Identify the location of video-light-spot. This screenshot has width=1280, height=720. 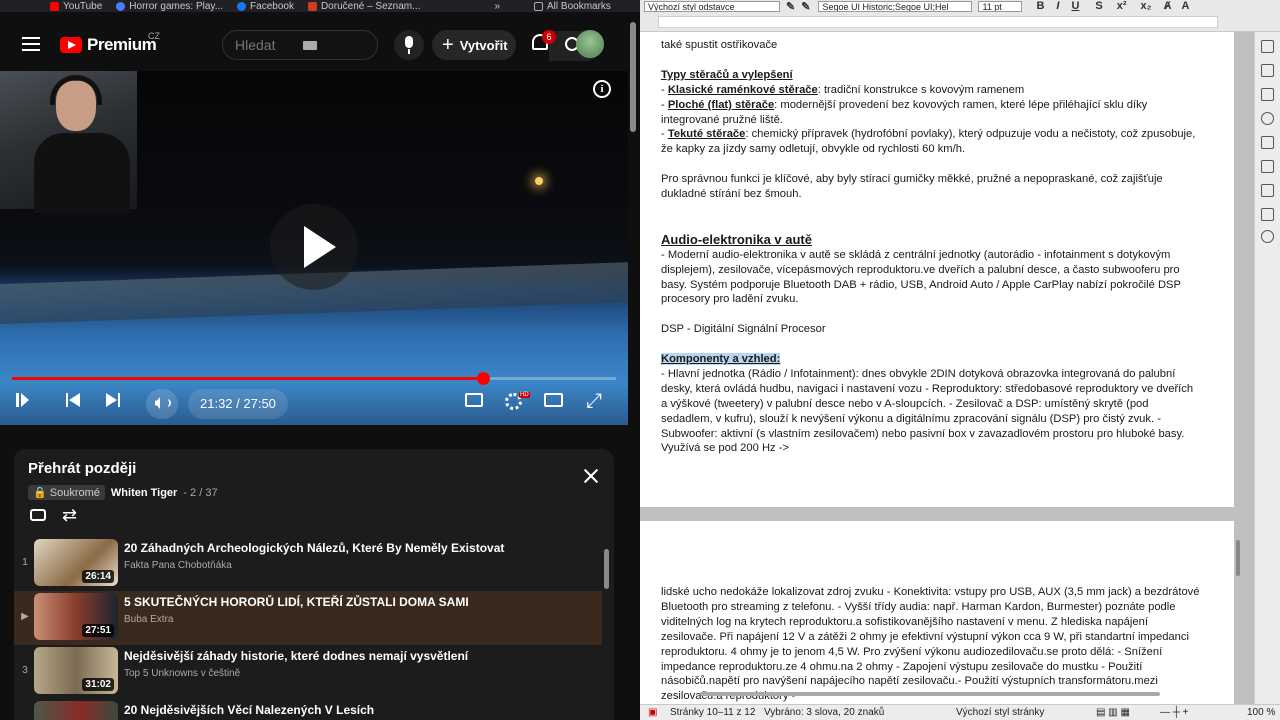
(539, 181).